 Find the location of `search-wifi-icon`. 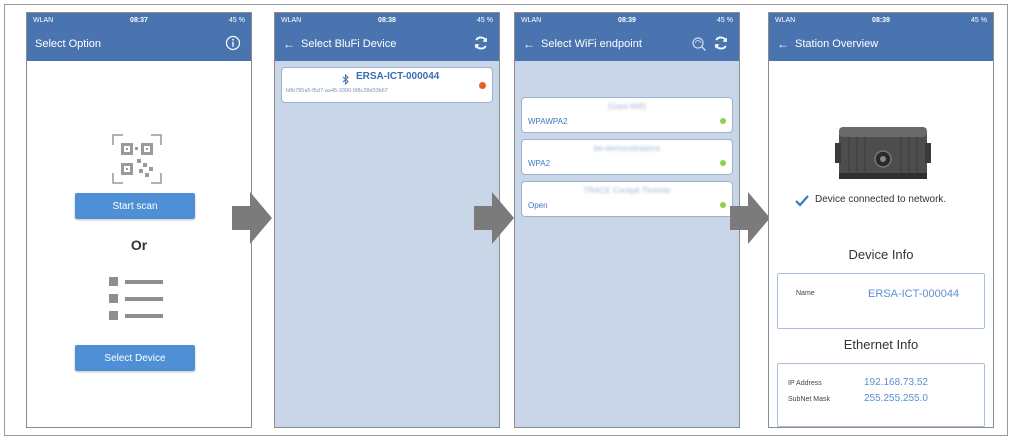

search-wifi-icon is located at coordinates (699, 45).